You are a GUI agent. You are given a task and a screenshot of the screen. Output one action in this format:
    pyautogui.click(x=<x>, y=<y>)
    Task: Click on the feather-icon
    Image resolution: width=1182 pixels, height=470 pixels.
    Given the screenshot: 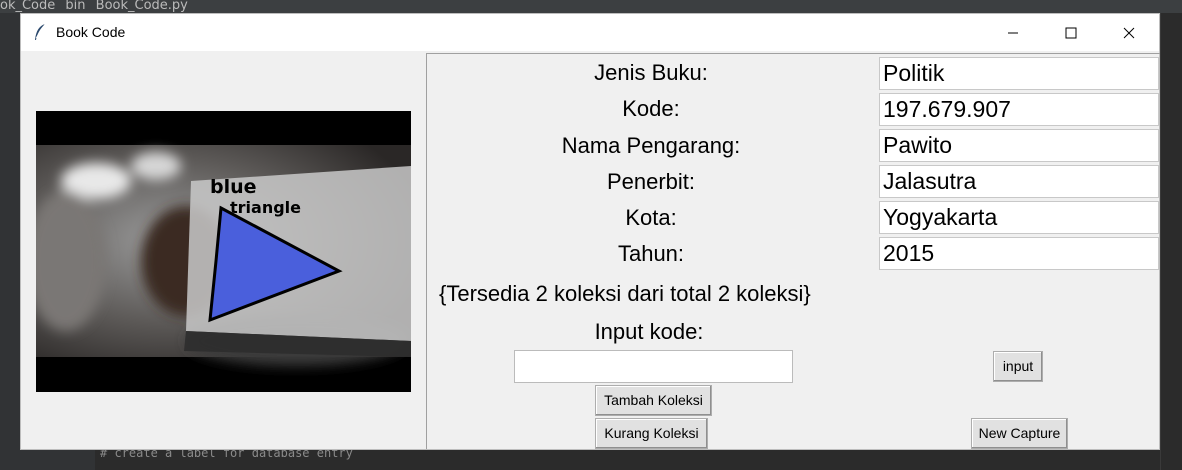 What is the action you would take?
    pyautogui.click(x=40, y=31)
    